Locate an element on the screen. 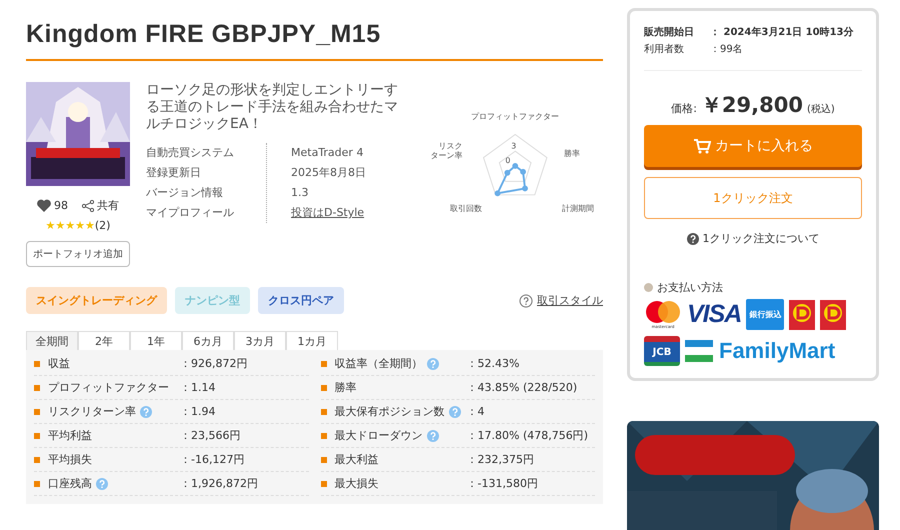 Image resolution: width=900 pixels, height=530 pixels. period-tab: 1年 is located at coordinates (156, 340).